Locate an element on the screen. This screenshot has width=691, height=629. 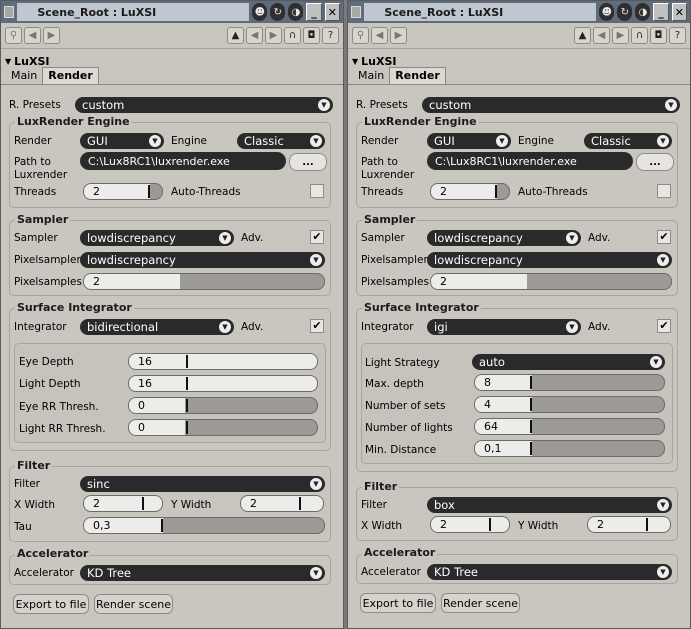
tau-slider: 0,3 is located at coordinates (204, 525).